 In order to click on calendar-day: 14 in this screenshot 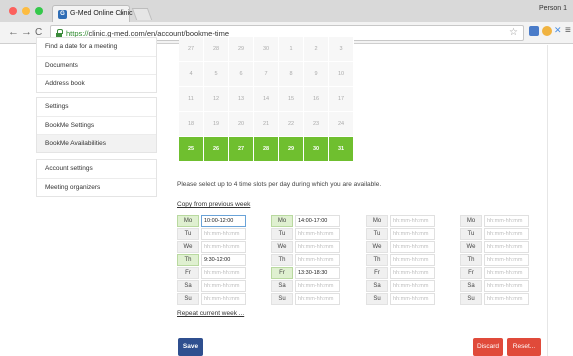, I will do `click(266, 99)`.